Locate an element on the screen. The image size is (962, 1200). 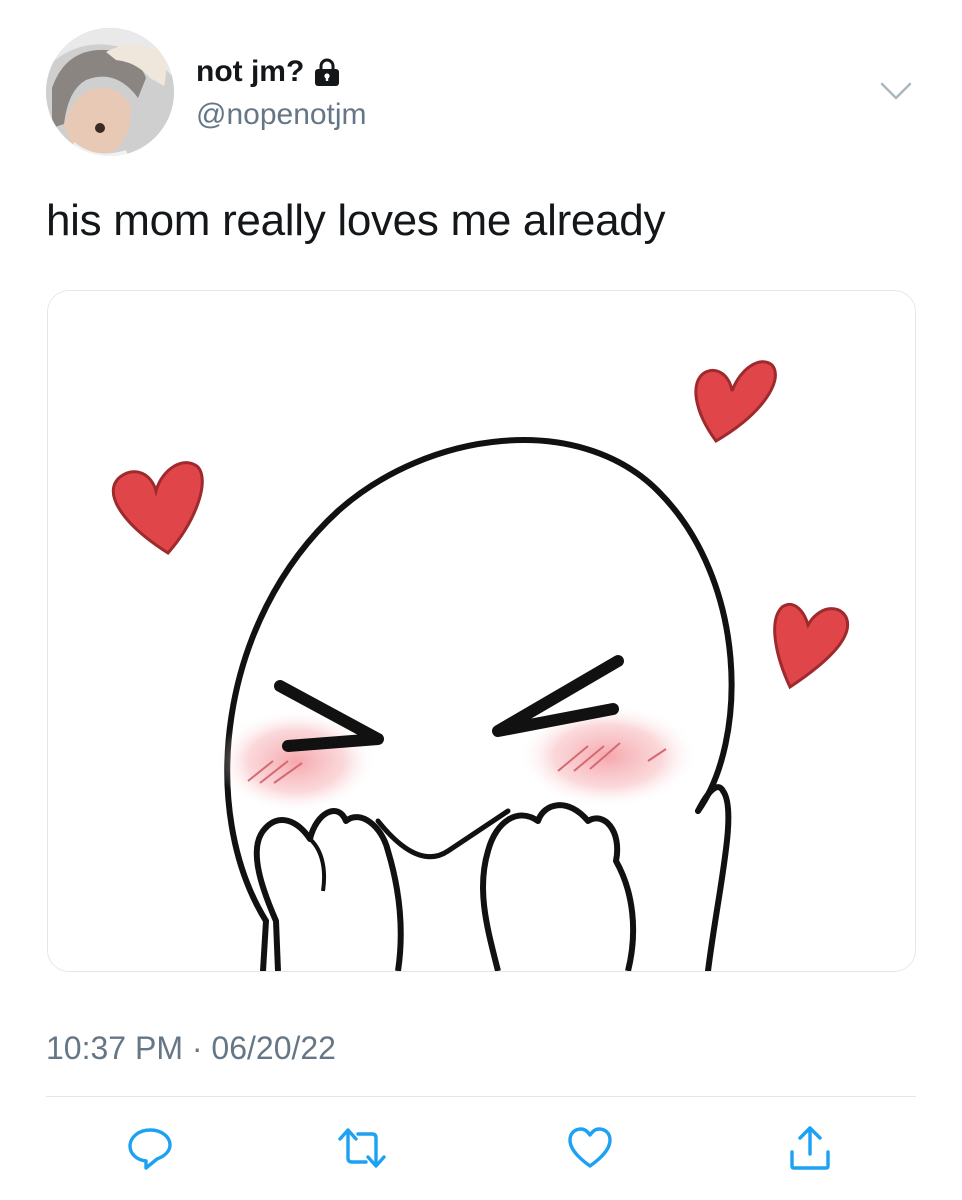
retweet-button is located at coordinates (362, 1148).